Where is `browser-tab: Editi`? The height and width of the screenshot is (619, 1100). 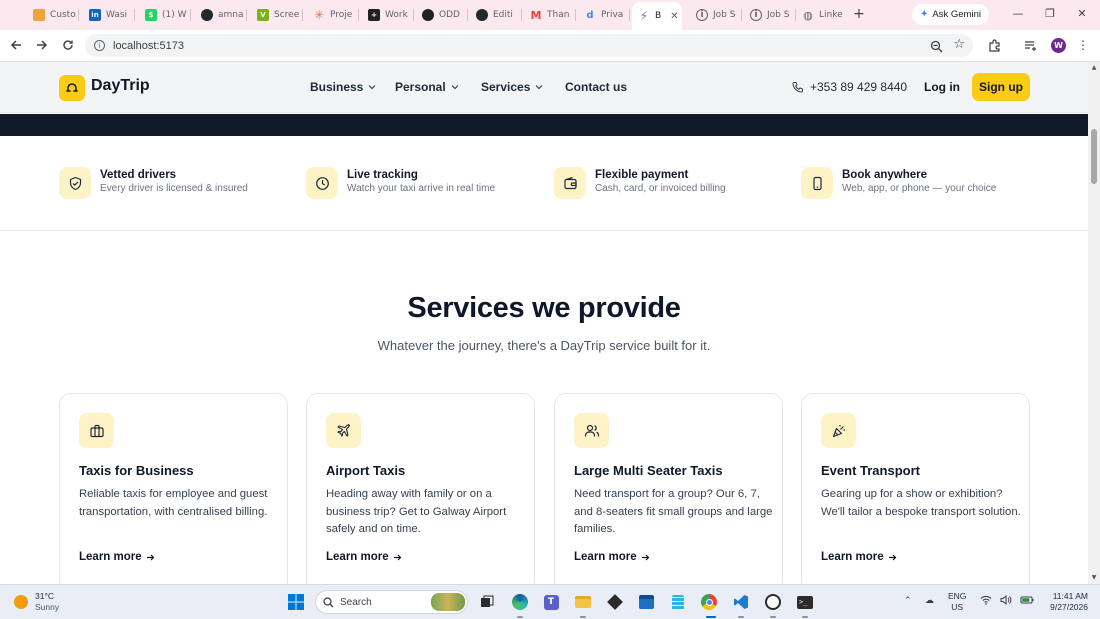 browser-tab: Editi is located at coordinates (496, 15).